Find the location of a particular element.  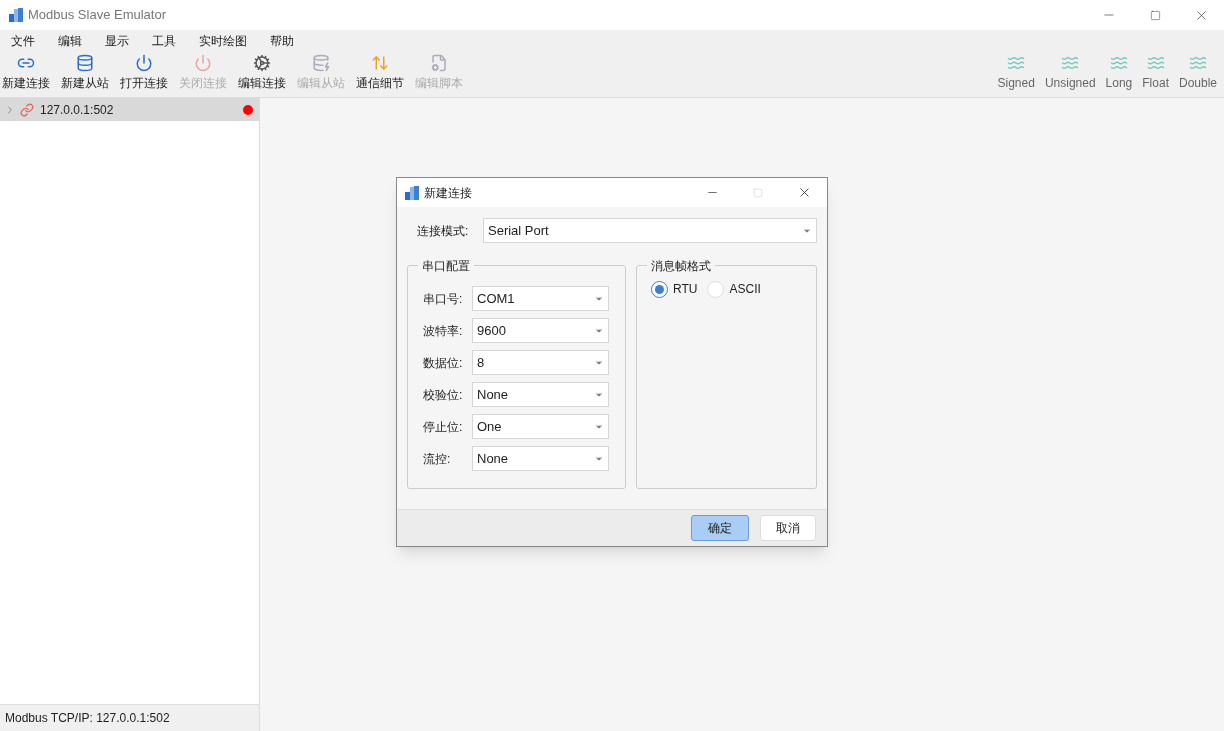

format-button: Long is located at coordinates (1119, 72).